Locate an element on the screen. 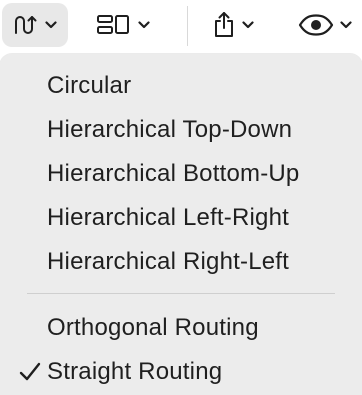 This screenshot has height=395, width=362. menu-item-hierarchical-left-right: Hierarchical Left-Right is located at coordinates (181, 218).